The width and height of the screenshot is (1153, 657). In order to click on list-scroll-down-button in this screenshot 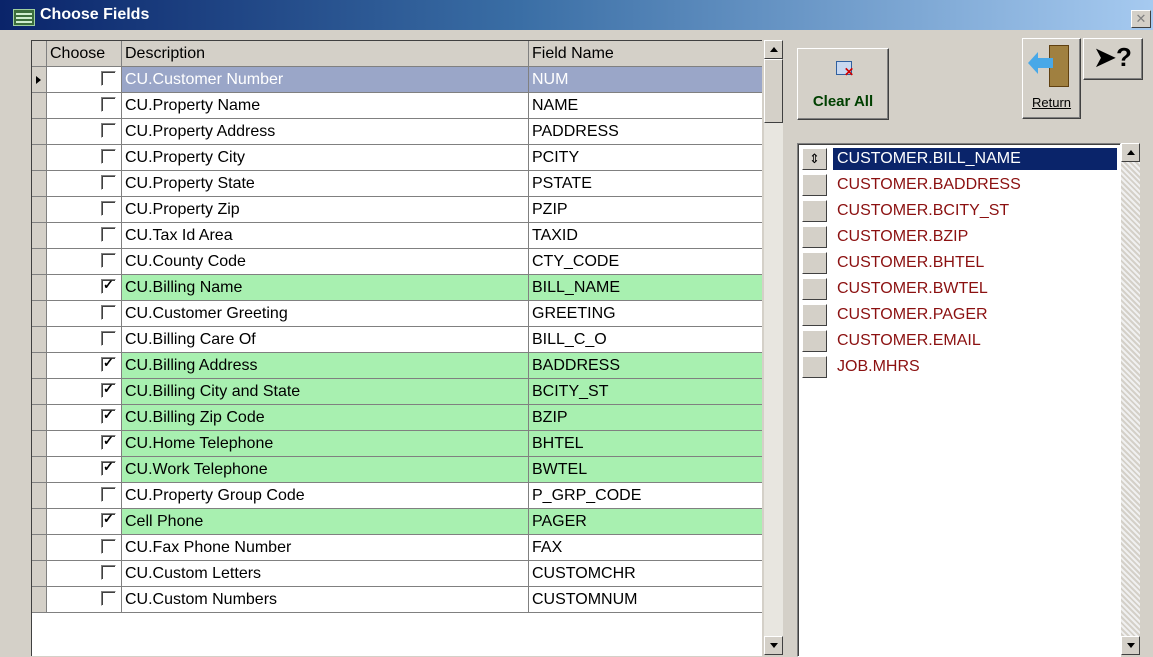, I will do `click(1130, 645)`.